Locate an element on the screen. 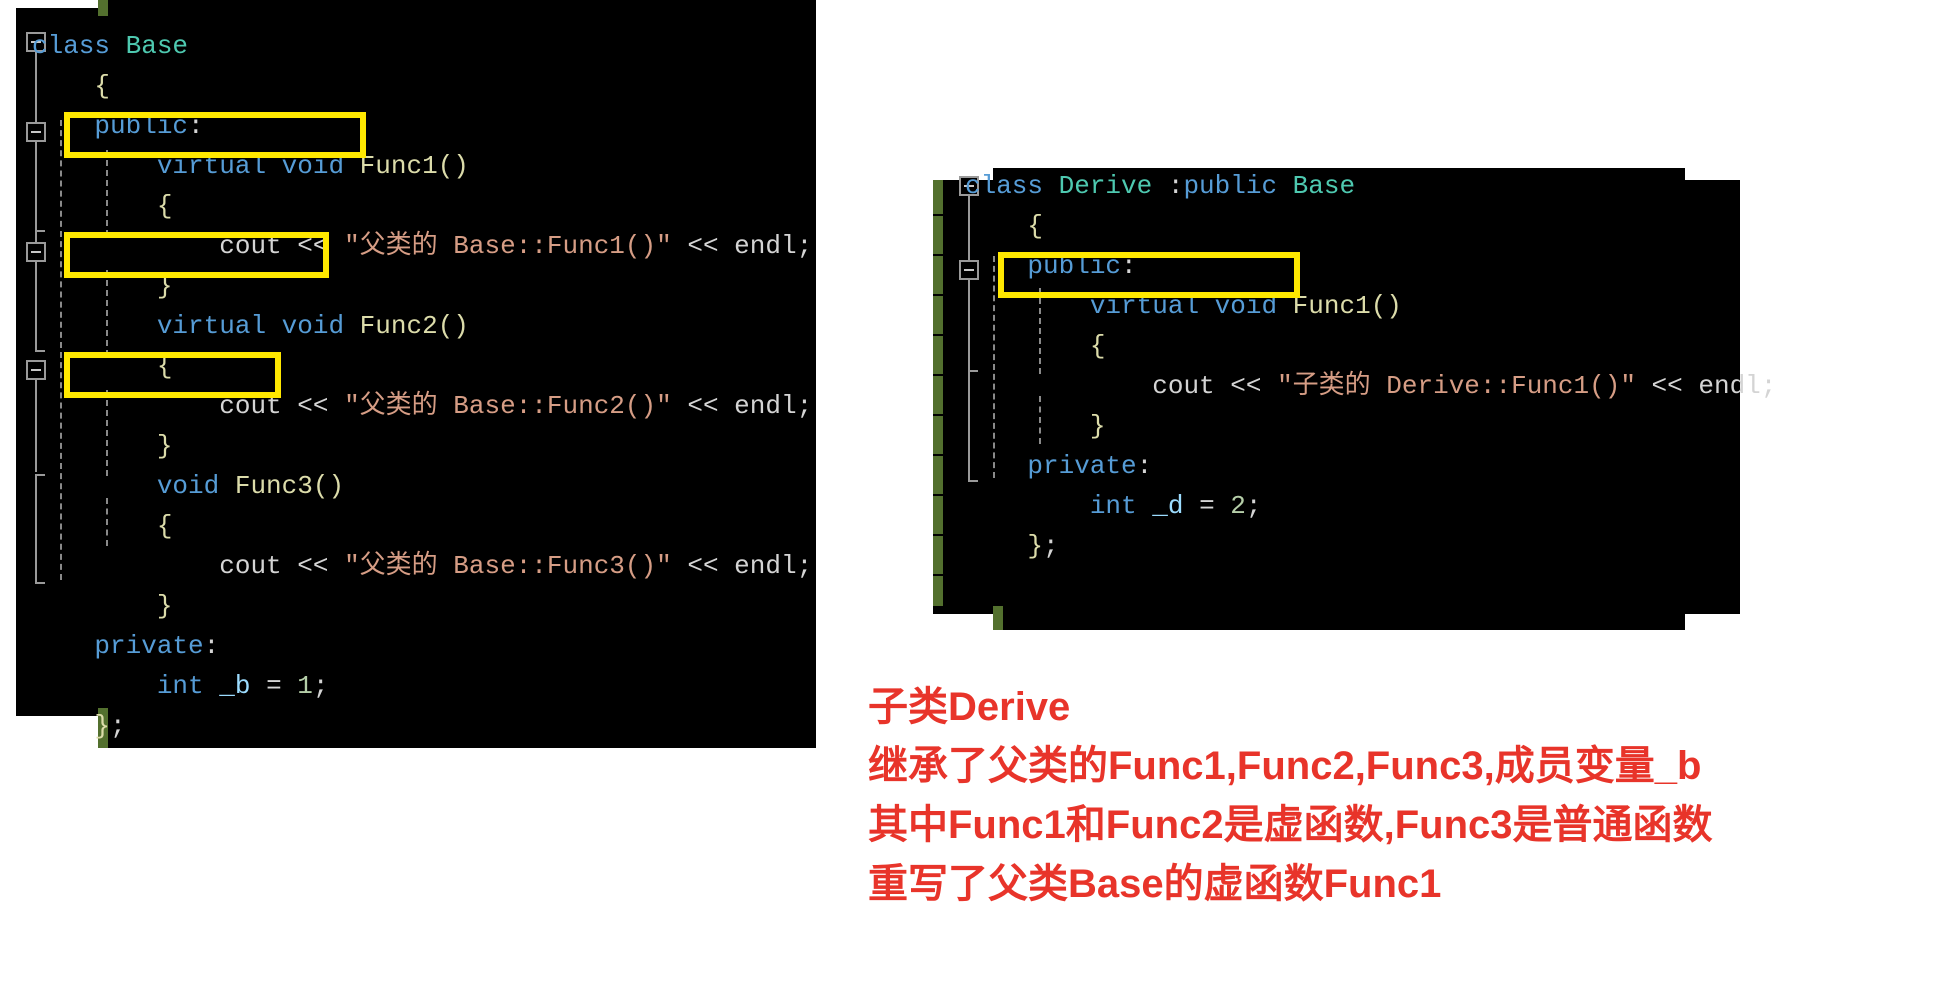 This screenshot has height=1000, width=1938. annotation-line: 其中Func1和Func2是虚函数,Func3是普通函数 is located at coordinates (1290, 825).